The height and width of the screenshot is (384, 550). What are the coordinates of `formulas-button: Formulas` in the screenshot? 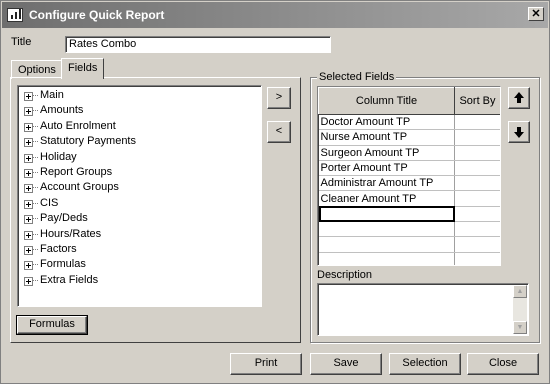 It's located at (52, 325).